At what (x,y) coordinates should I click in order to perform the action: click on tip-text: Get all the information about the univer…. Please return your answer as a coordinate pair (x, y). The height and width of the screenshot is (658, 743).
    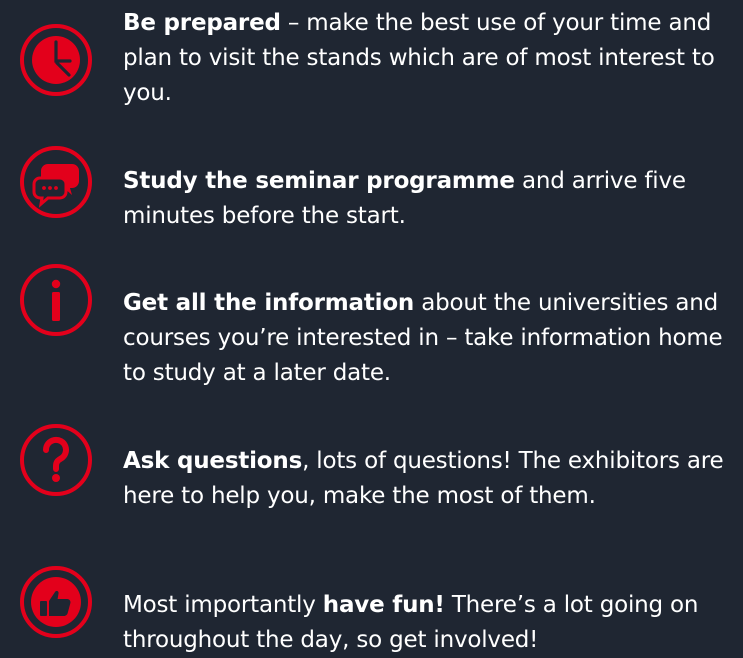
    Looking at the image, I should click on (429, 338).